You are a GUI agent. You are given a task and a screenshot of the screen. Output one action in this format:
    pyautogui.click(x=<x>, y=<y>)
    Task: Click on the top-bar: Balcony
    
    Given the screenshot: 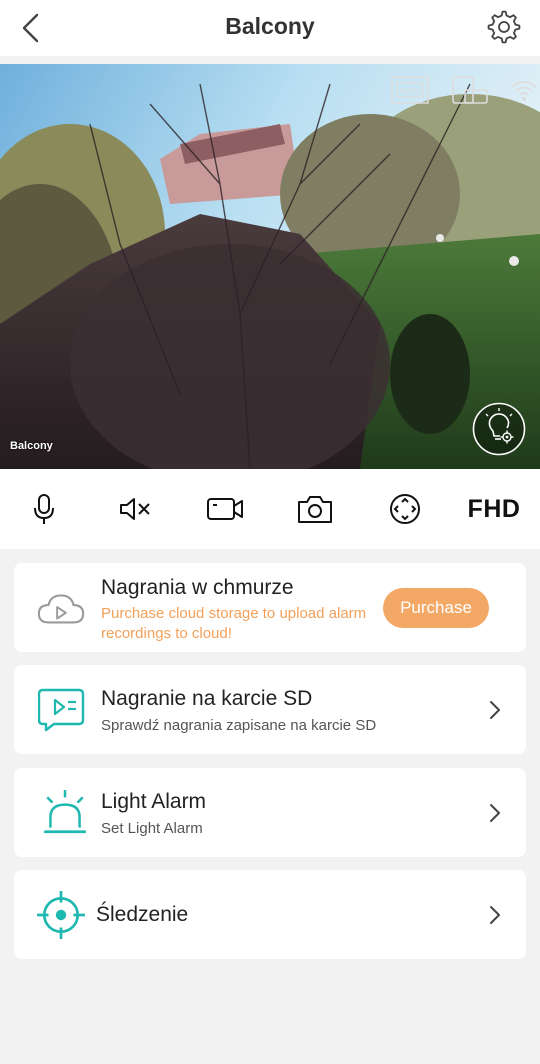 What is the action you would take?
    pyautogui.click(x=270, y=28)
    